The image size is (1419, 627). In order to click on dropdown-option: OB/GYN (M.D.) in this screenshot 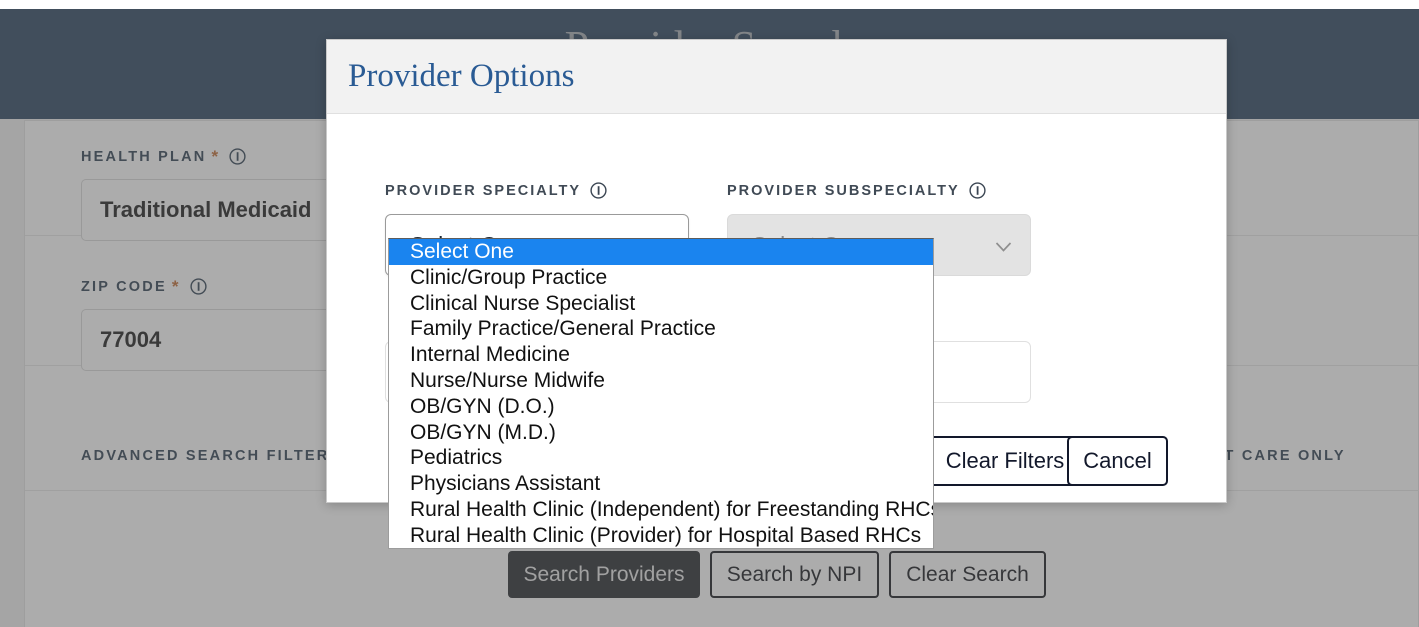, I will do `click(661, 433)`.